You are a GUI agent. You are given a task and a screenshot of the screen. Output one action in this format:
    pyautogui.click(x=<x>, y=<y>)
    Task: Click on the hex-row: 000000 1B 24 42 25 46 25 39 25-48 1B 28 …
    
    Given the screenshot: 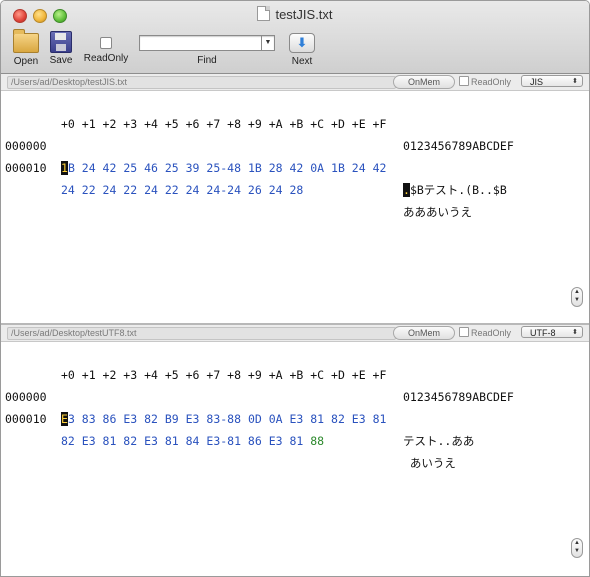 What is the action you would take?
    pyautogui.click(x=286, y=155)
    